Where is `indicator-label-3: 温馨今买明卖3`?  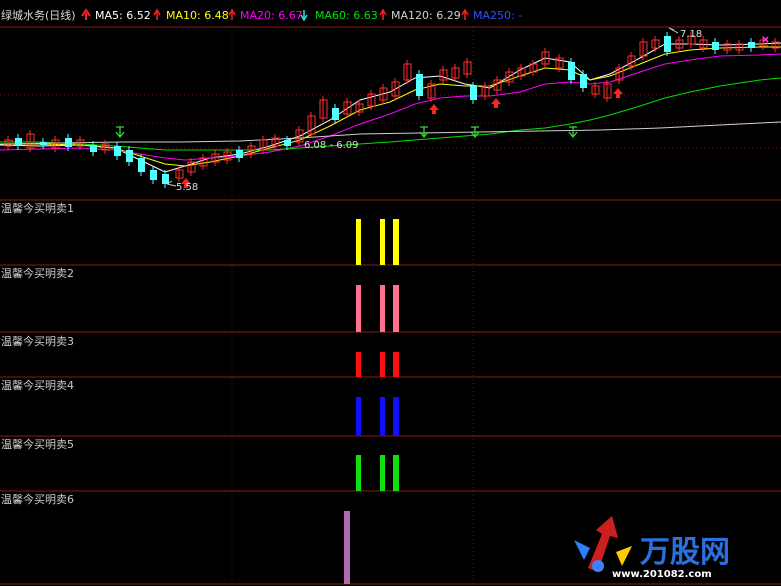
indicator-label-3: 温馨今买明卖3 is located at coordinates (37, 341).